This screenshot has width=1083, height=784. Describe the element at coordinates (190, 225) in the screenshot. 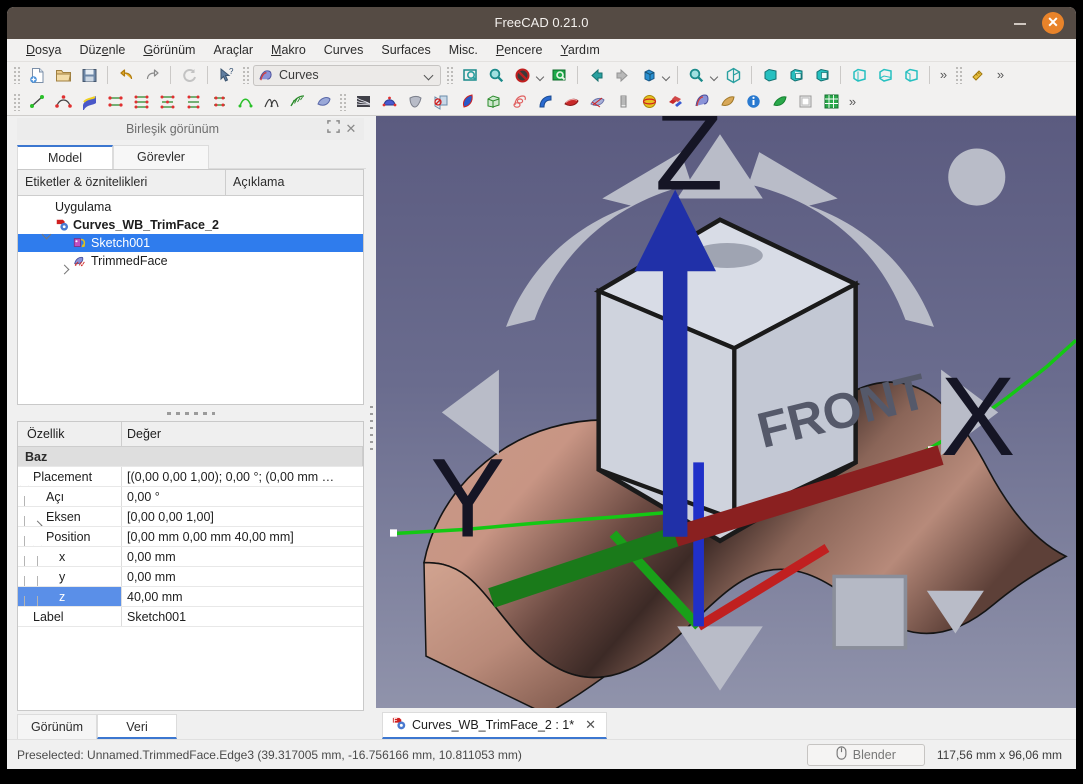

I see `tree-item-1: Curves_WB_TrimFace_2` at that location.